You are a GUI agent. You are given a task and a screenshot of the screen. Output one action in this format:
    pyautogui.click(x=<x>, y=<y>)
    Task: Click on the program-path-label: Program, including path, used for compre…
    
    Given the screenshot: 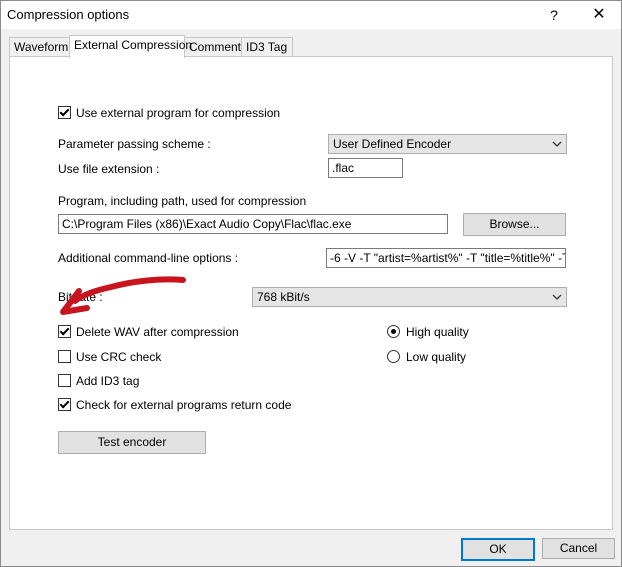 What is the action you would take?
    pyautogui.click(x=182, y=201)
    